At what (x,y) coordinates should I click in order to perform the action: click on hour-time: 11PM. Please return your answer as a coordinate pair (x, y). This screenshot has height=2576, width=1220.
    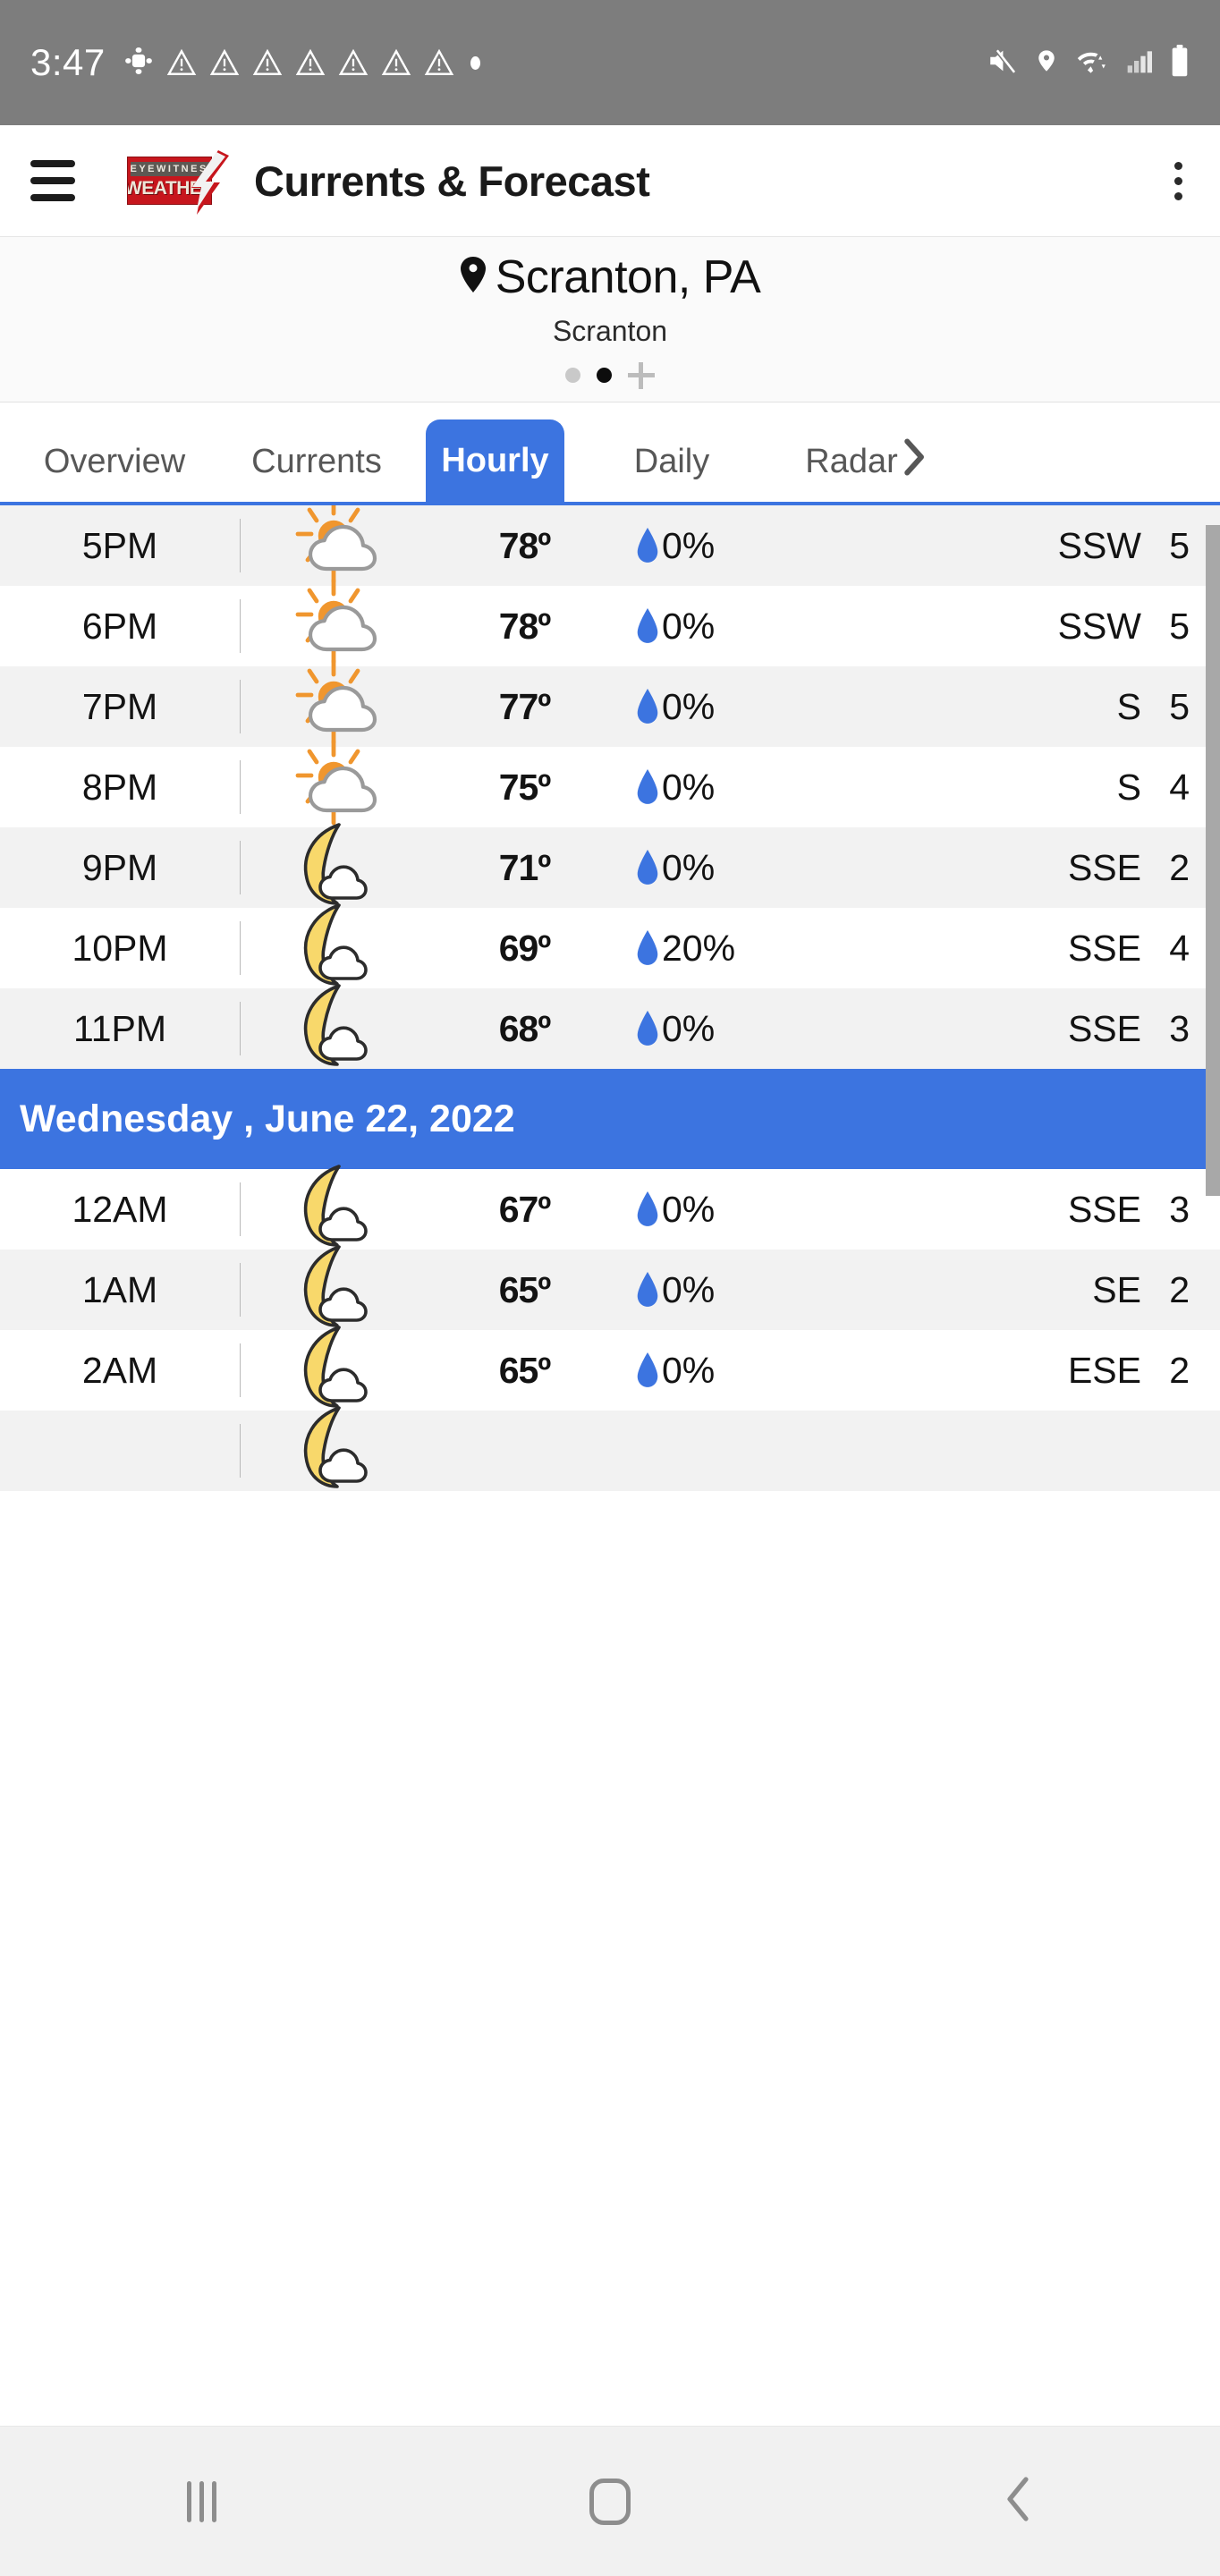
    Looking at the image, I should click on (119, 1028).